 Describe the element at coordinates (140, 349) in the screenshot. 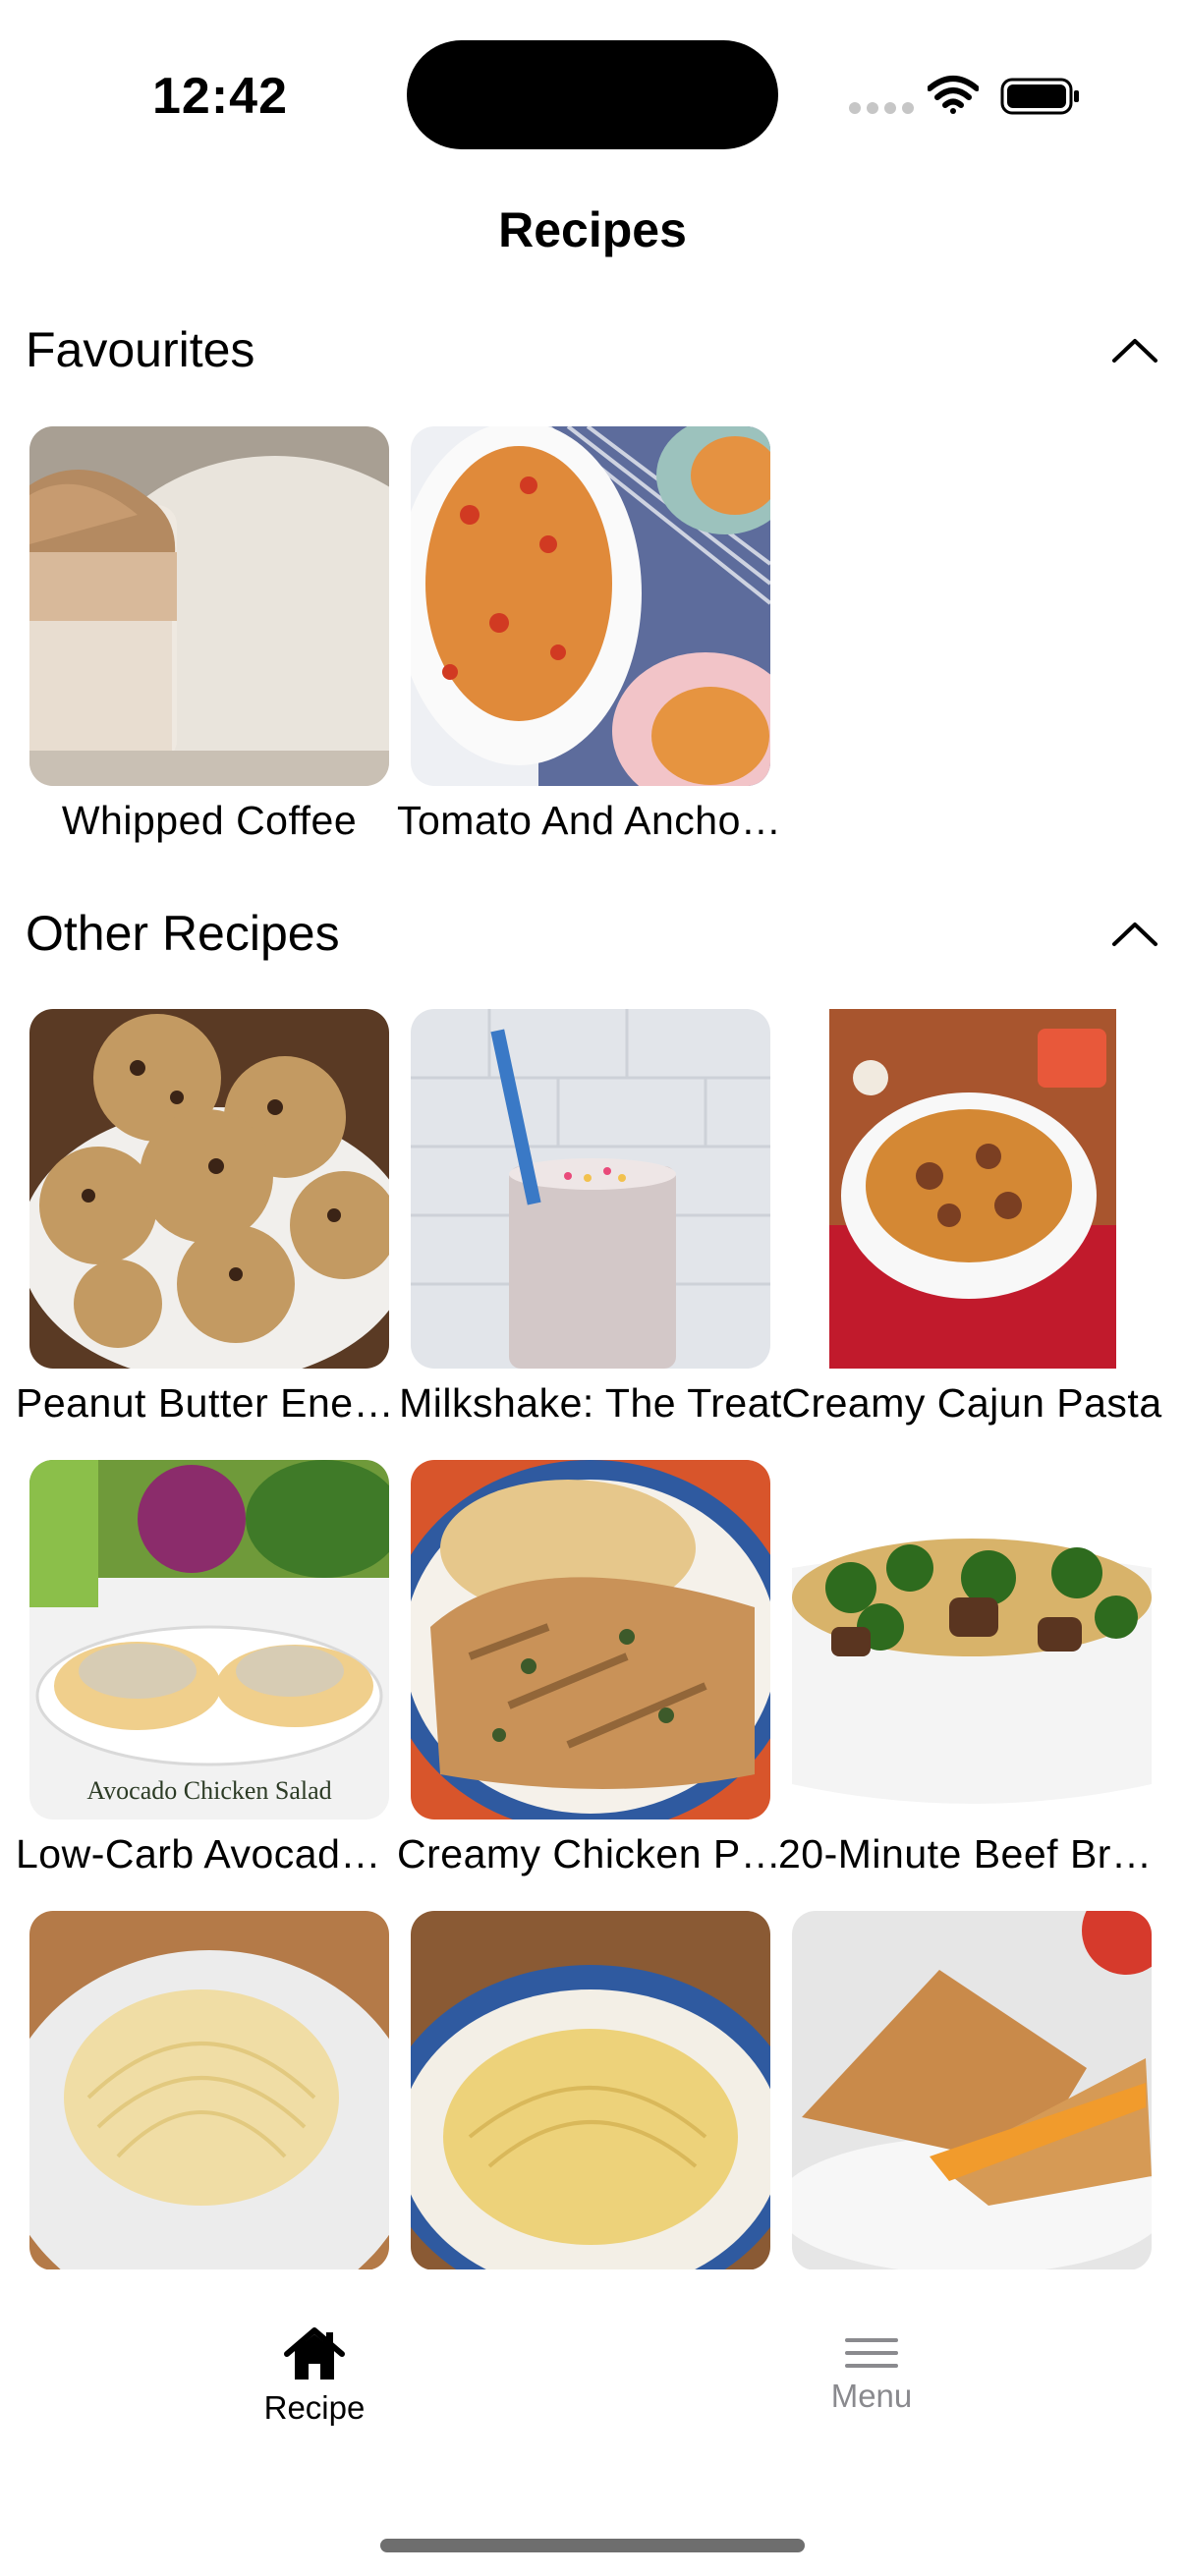

I see `favourites-title: Favourites` at that location.